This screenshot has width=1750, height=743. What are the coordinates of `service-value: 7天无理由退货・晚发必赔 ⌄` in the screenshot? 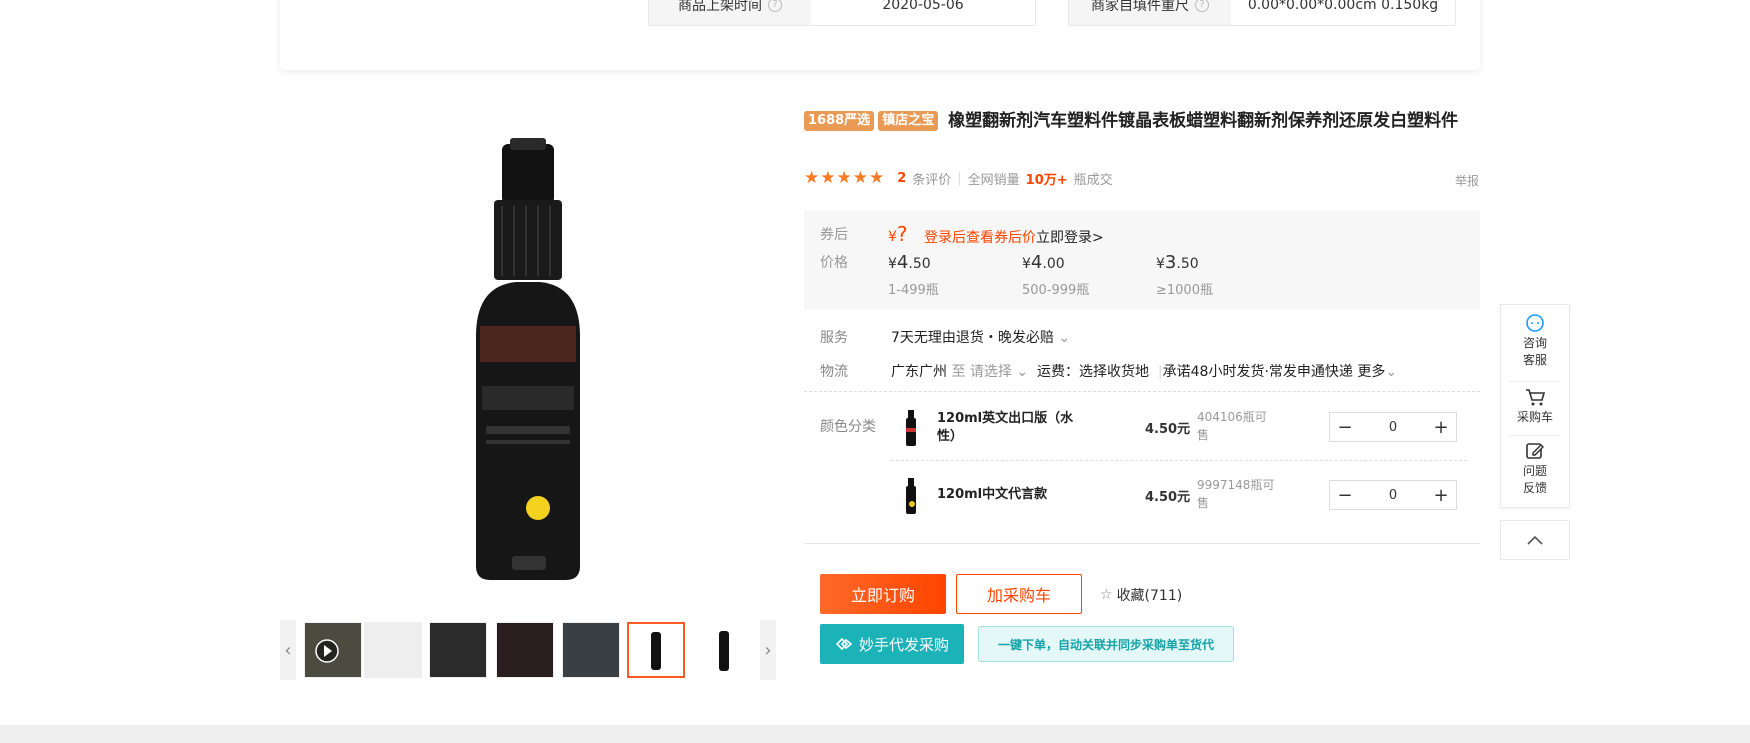 It's located at (980, 337).